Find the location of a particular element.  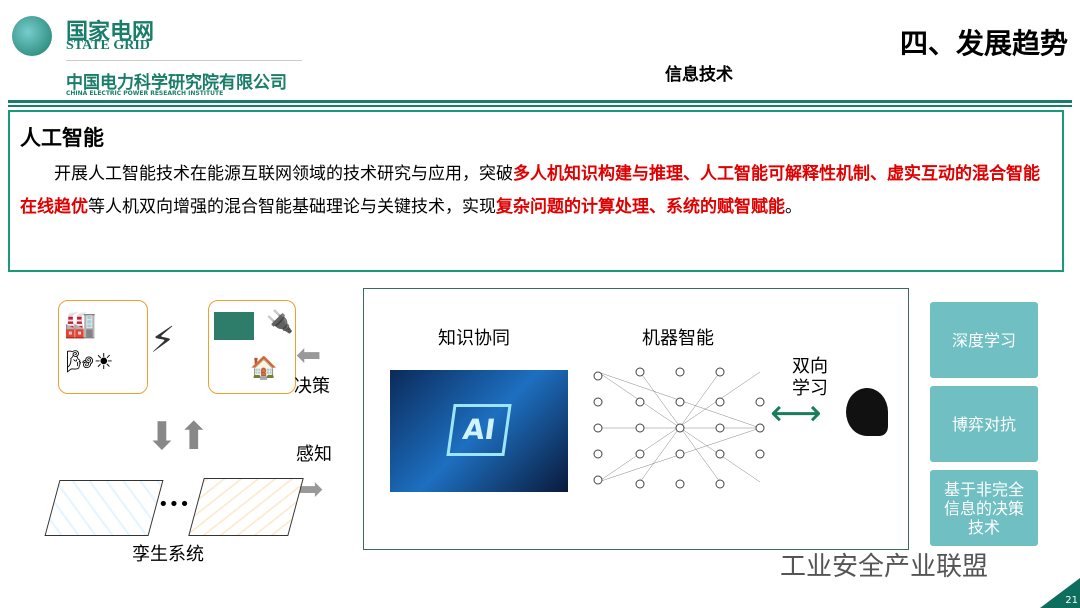

highlight: 复杂问题的计算处理、系统的赋智赋能 is located at coordinates (640, 207).